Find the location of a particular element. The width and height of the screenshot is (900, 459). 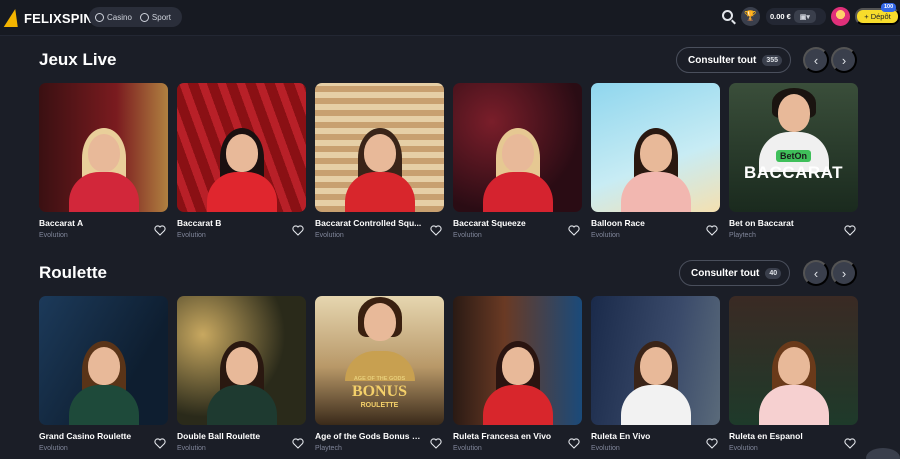

game-title: Balloon Race is located at coordinates (618, 223).